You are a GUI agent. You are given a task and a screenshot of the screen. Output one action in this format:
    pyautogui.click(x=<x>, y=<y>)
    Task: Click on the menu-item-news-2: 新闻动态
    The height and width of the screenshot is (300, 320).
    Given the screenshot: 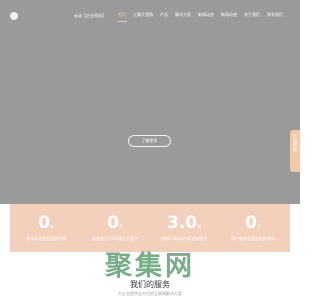 What is the action you would take?
    pyautogui.click(x=229, y=15)
    